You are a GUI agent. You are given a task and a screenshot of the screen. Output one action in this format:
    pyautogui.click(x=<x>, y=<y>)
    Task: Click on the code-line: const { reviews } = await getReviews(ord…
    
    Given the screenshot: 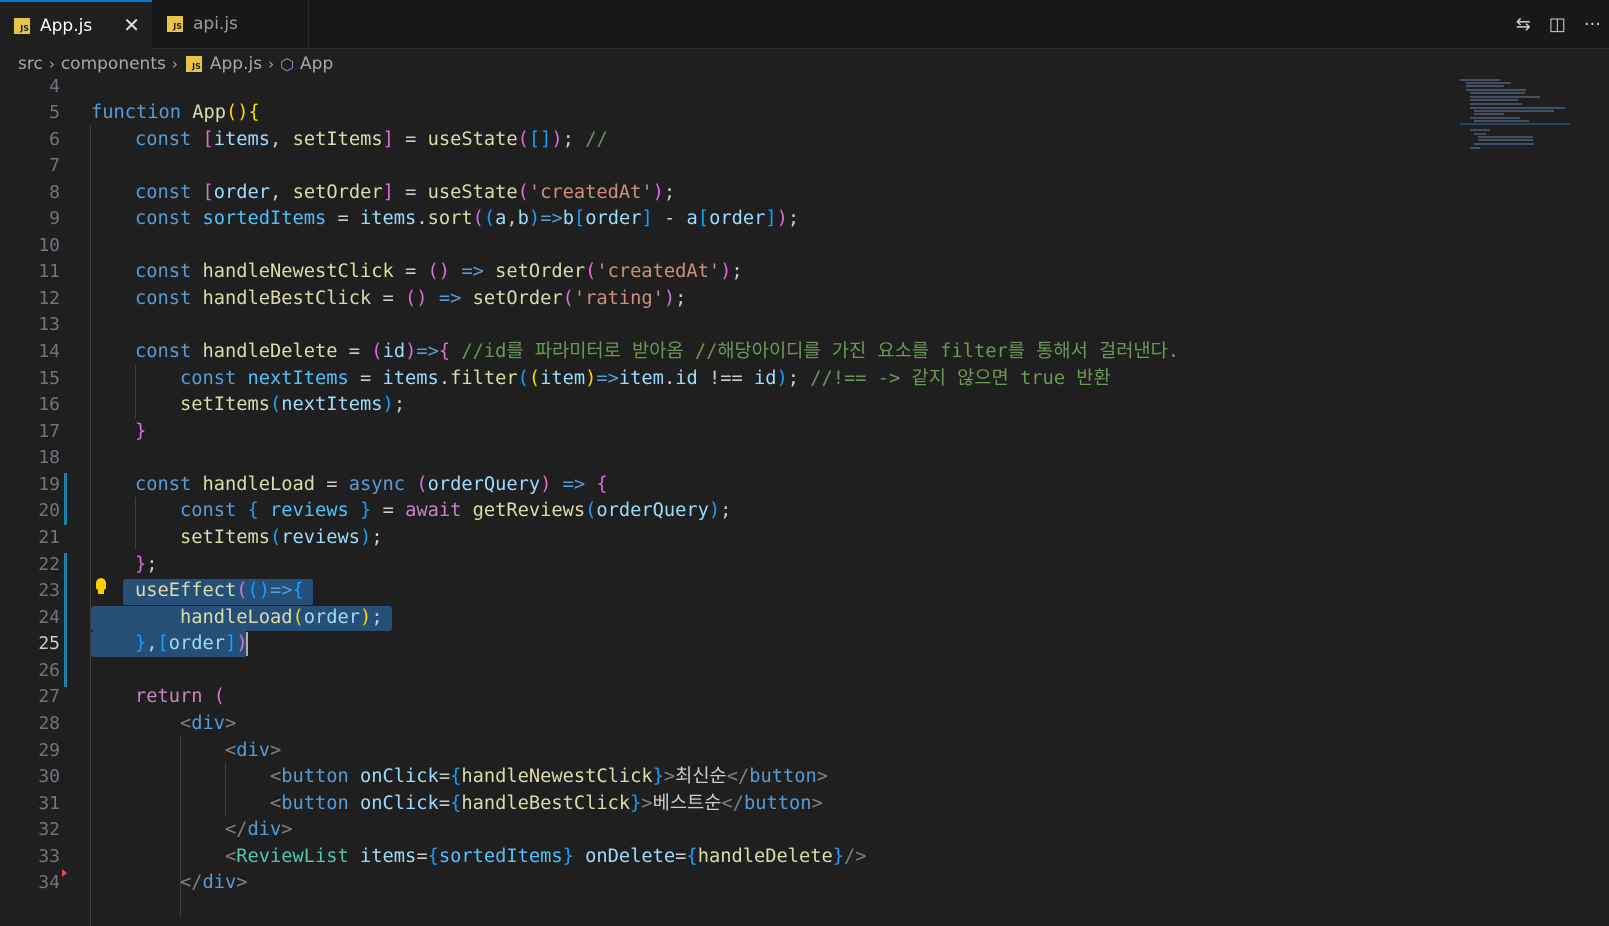 What is the action you would take?
    pyautogui.click(x=456, y=510)
    